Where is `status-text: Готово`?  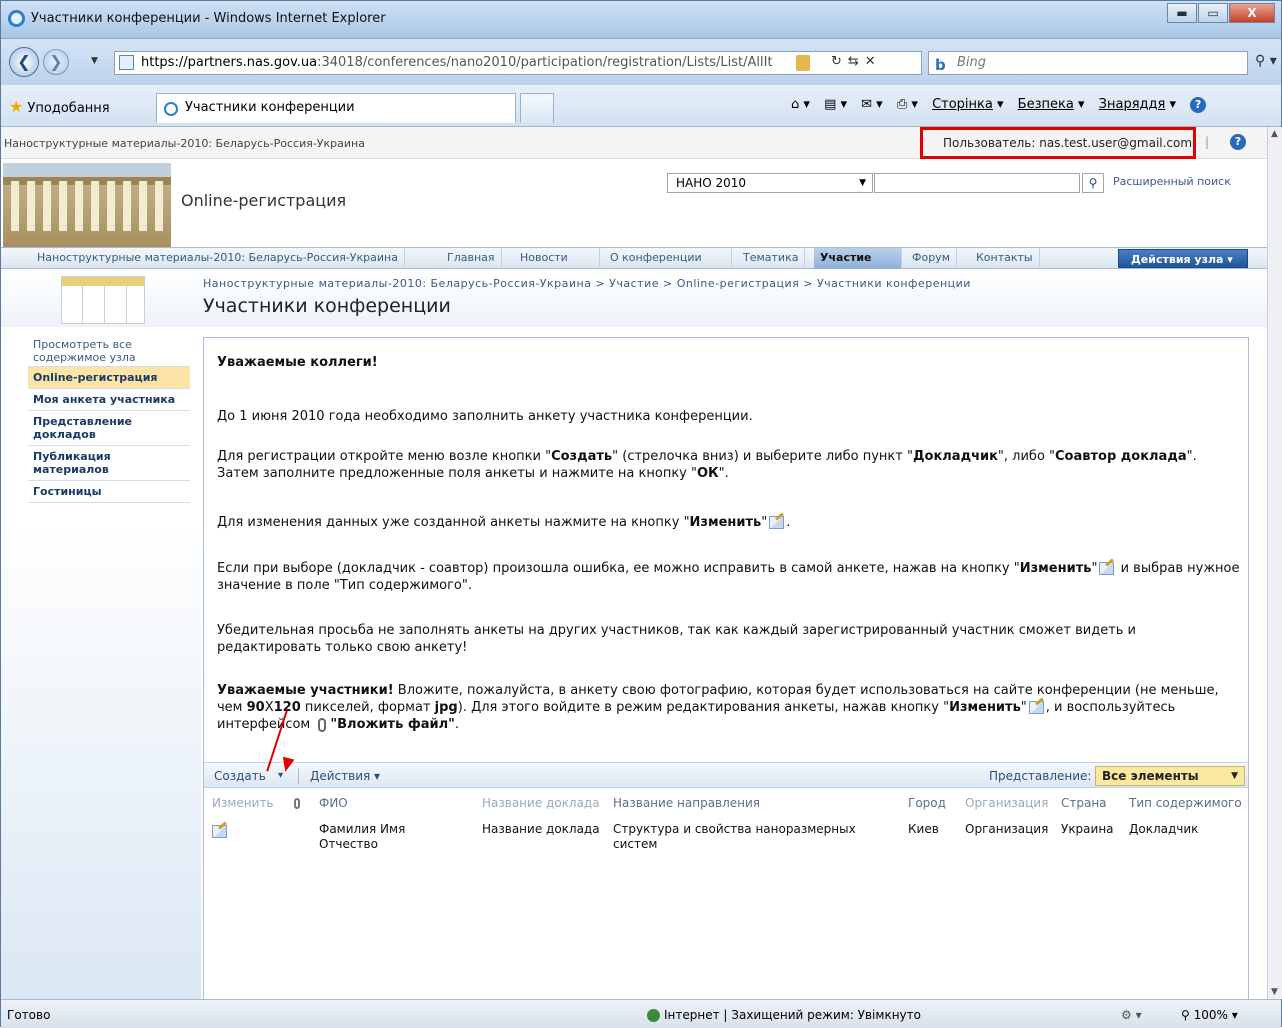 status-text: Готово is located at coordinates (29, 1015).